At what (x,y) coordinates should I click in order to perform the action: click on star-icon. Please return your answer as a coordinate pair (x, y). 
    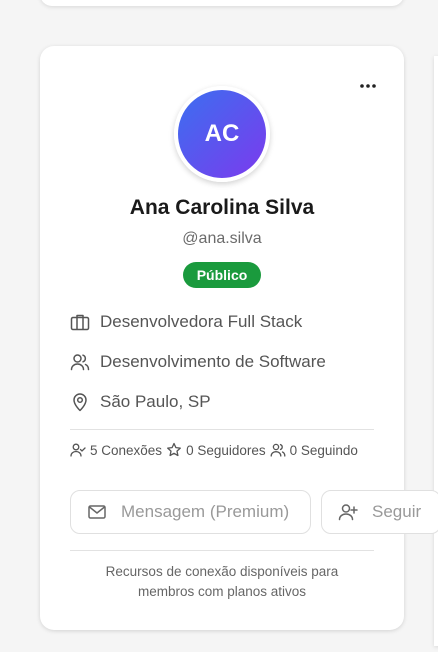
    Looking at the image, I should click on (174, 449).